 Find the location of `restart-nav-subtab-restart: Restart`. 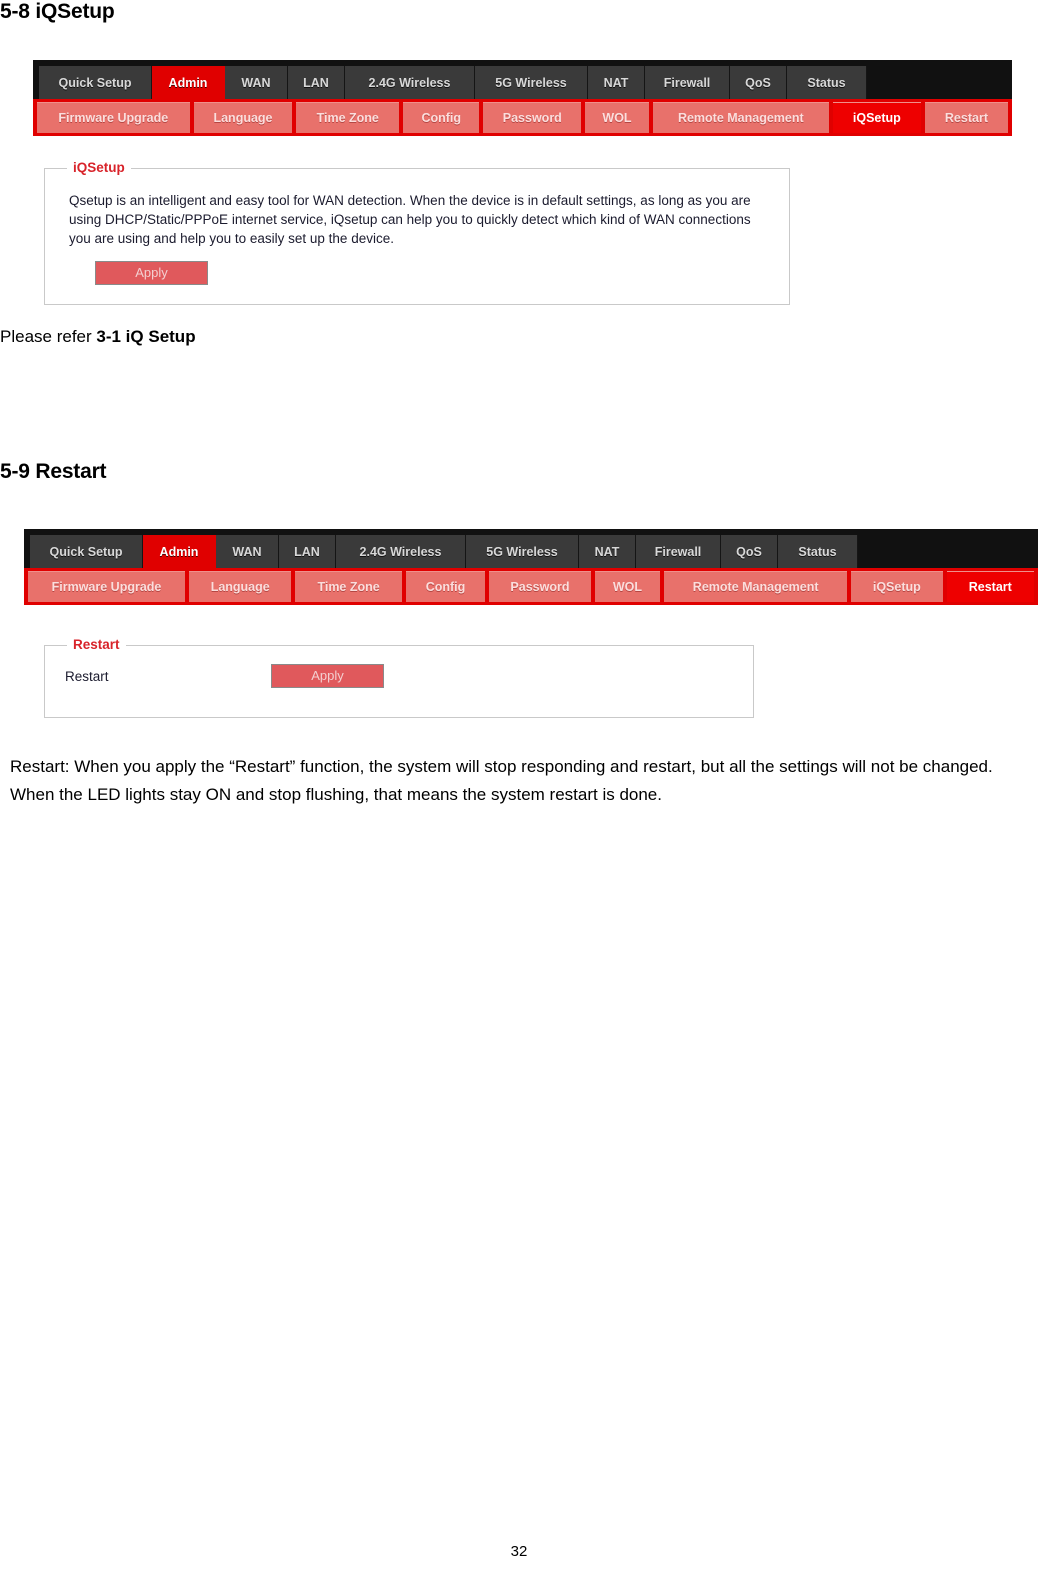

restart-nav-subtab-restart: Restart is located at coordinates (990, 586).